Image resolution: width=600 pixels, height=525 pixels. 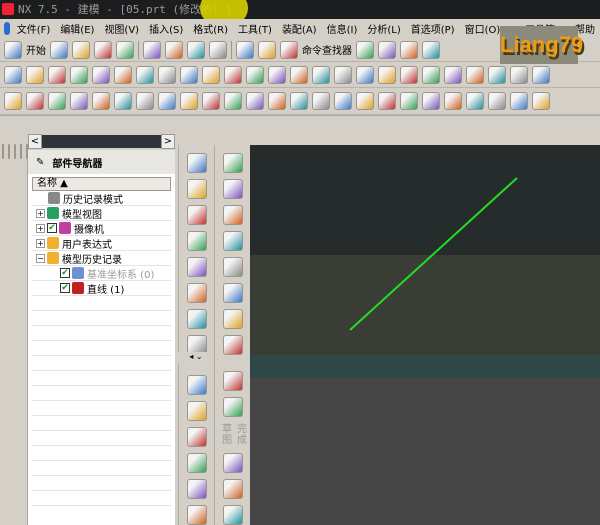 What do you see at coordinates (13, 74) in the screenshot?
I see `sketch-icon` at bounding box center [13, 74].